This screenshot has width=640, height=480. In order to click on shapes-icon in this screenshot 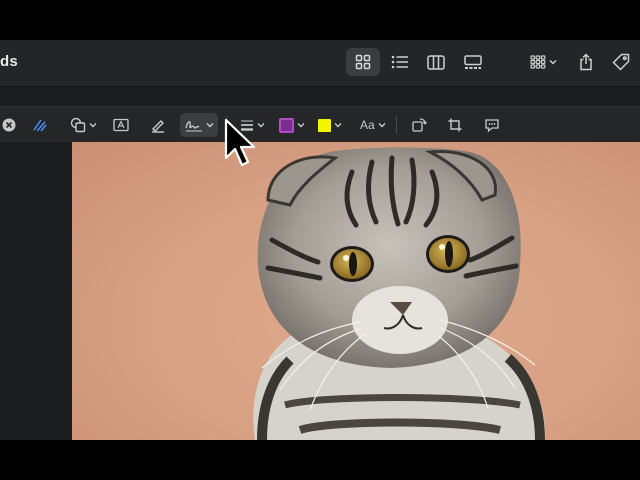, I will do `click(78, 125)`.